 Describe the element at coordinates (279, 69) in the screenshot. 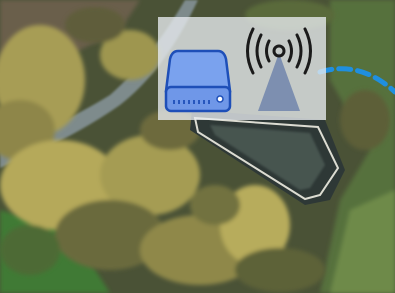

I see `wireless-tower-icon` at that location.